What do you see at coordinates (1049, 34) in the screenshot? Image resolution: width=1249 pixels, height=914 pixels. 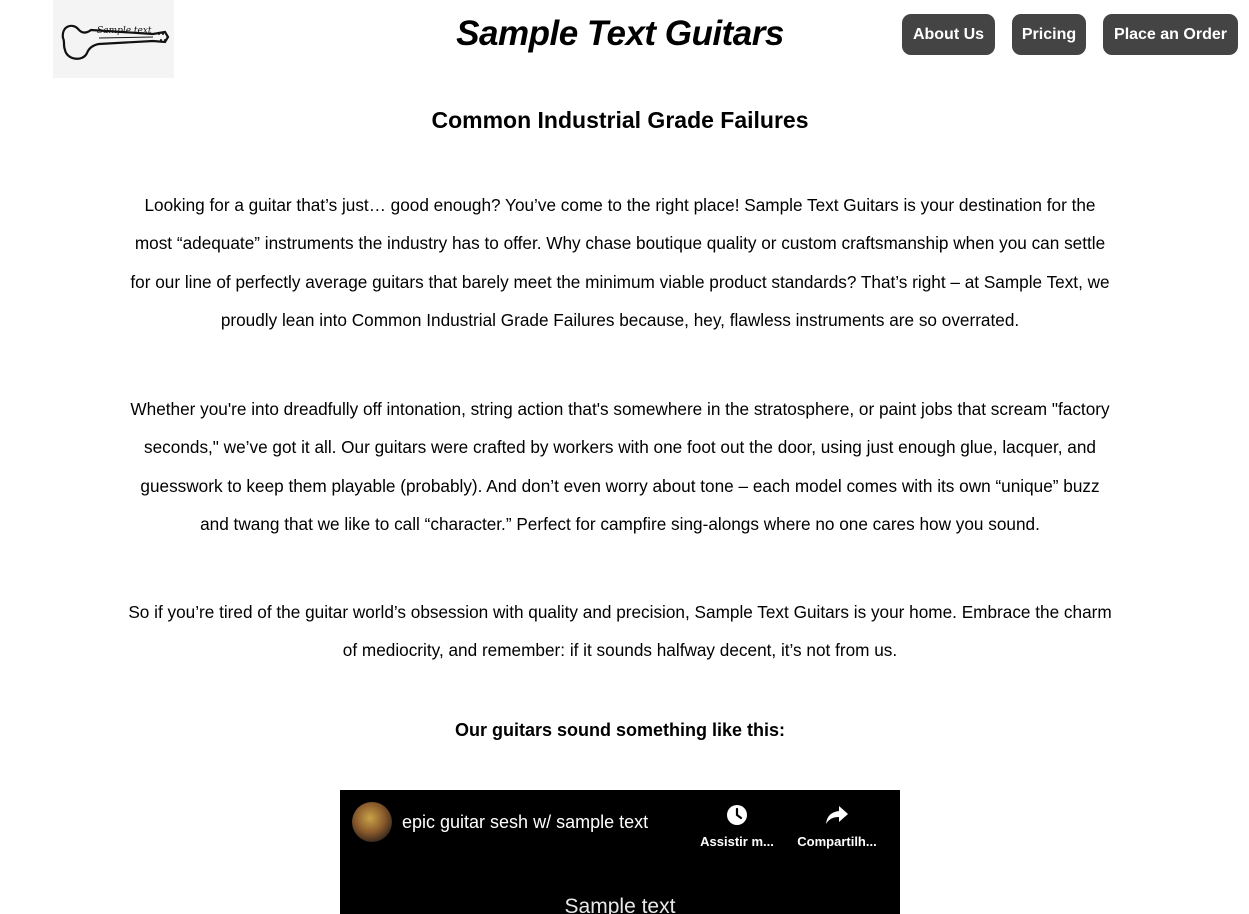 I see `pricing-button: Pricing` at bounding box center [1049, 34].